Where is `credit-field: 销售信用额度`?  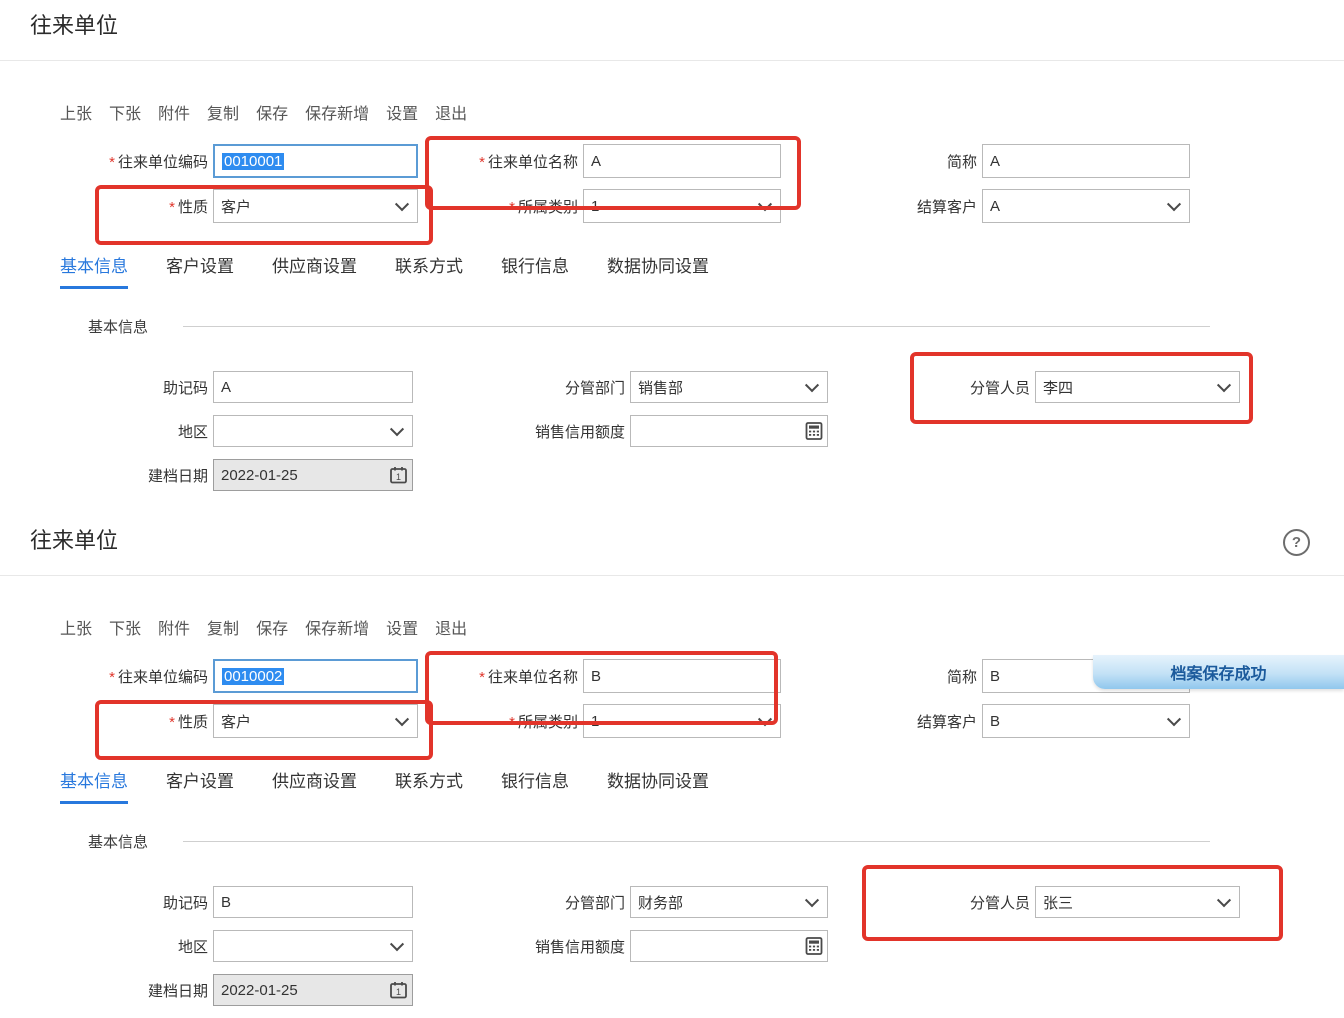
credit-field: 销售信用额度 is located at coordinates (638, 946).